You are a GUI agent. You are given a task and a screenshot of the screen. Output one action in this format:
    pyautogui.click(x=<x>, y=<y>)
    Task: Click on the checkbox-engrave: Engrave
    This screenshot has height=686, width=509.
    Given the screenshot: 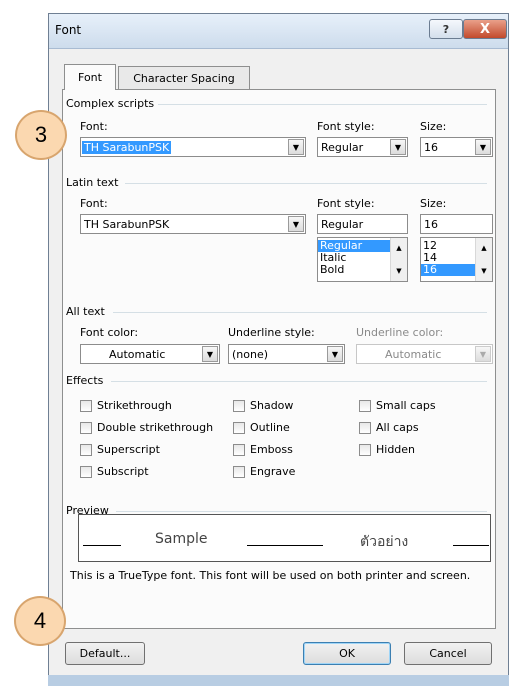 What is the action you would take?
    pyautogui.click(x=264, y=471)
    